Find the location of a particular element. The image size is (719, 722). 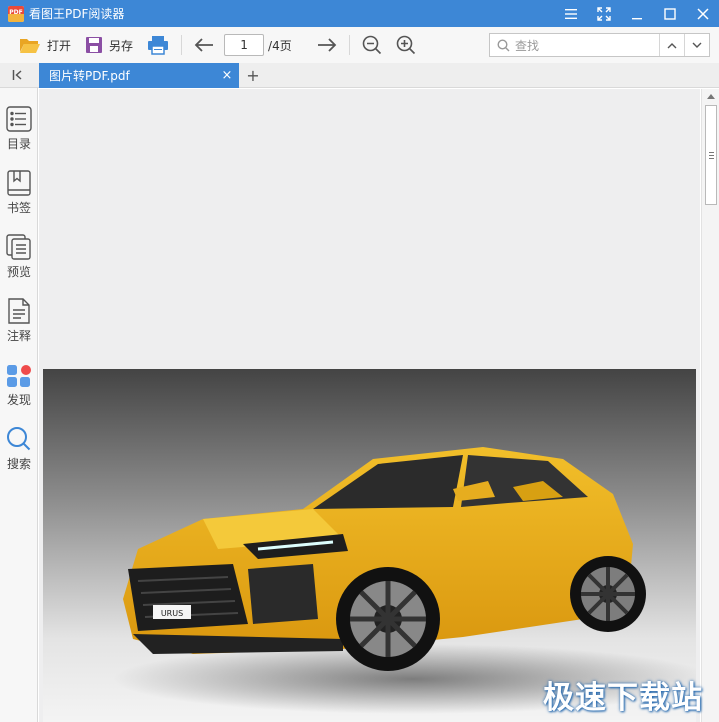

search-prev-button is located at coordinates (671, 45).